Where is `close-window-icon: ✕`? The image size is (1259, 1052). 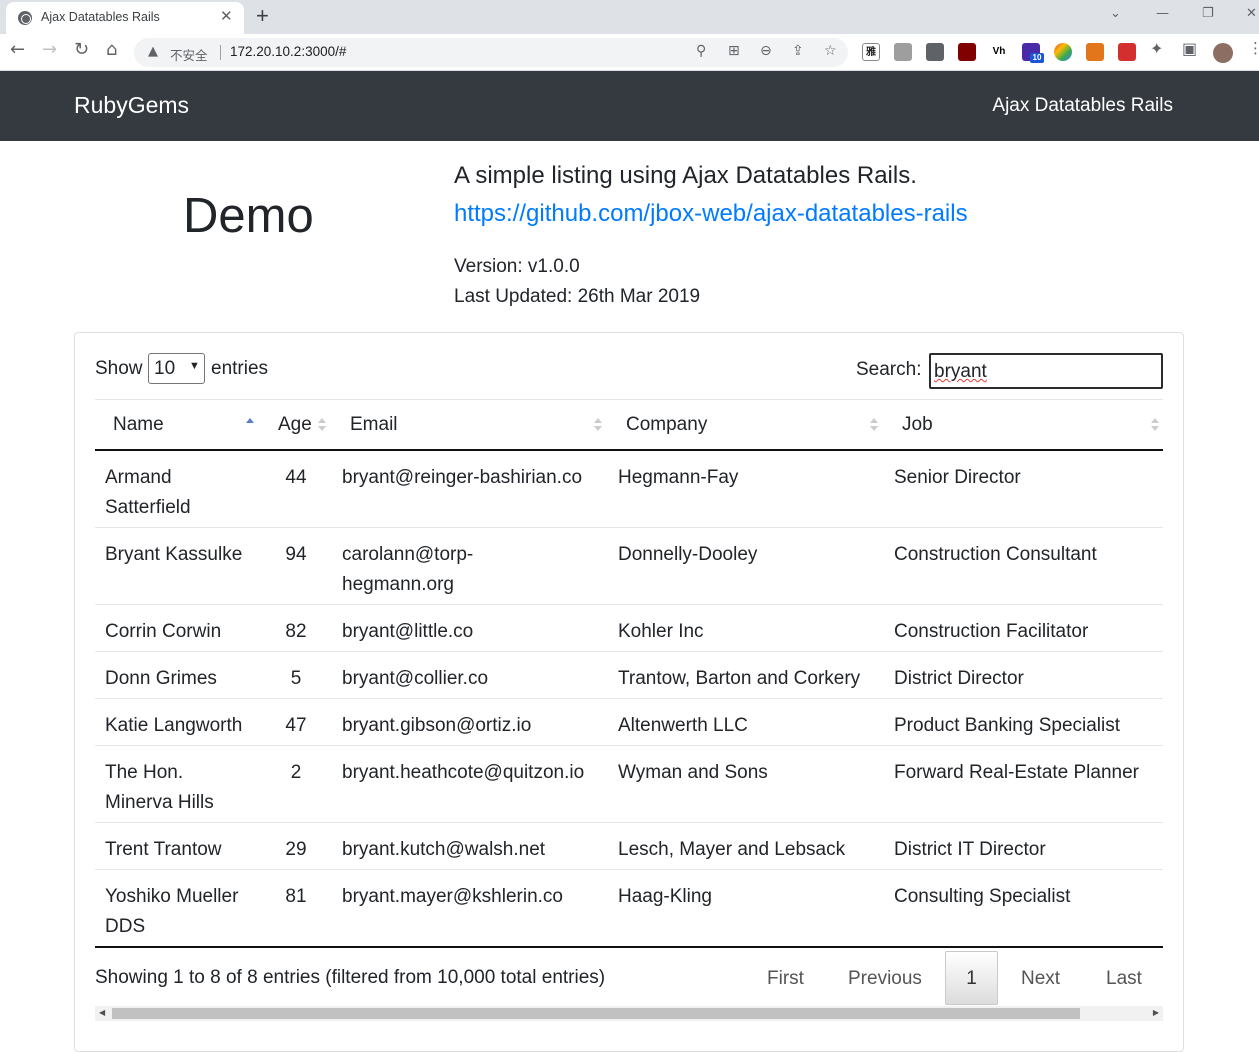 close-window-icon: ✕ is located at coordinates (1251, 13).